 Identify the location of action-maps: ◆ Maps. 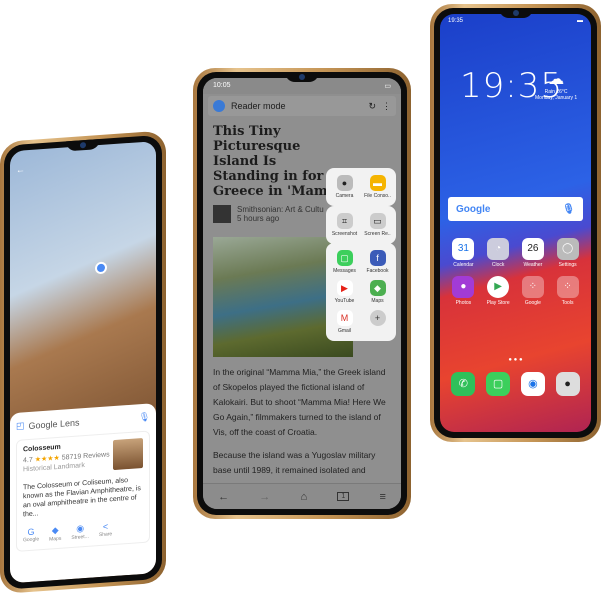
(55, 534).